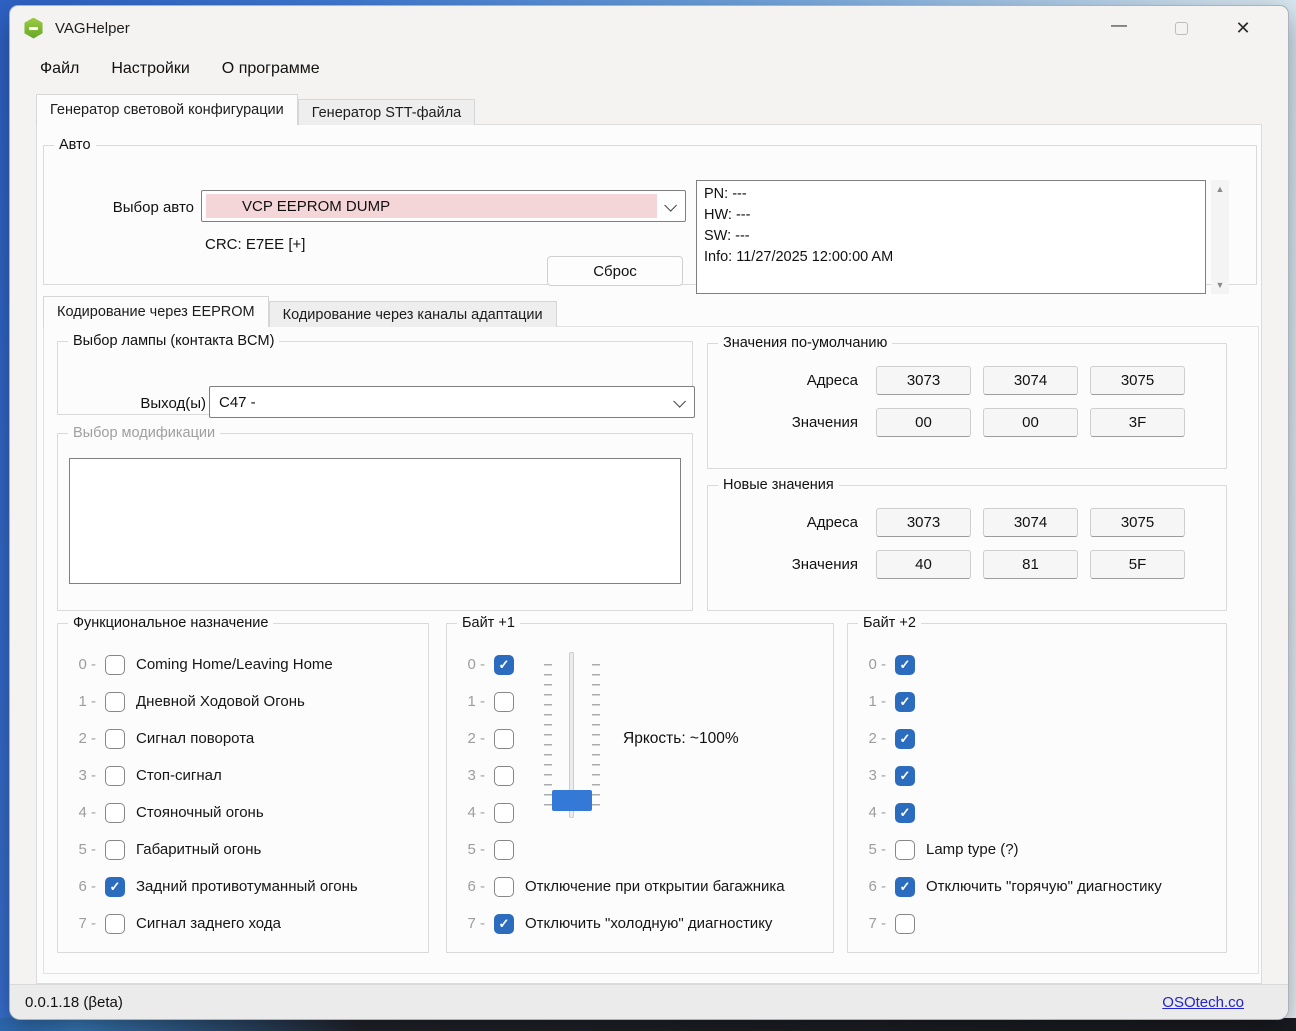  What do you see at coordinates (443, 206) in the screenshot?
I see `car-select-combobox: VCP EEPROM DUMP` at bounding box center [443, 206].